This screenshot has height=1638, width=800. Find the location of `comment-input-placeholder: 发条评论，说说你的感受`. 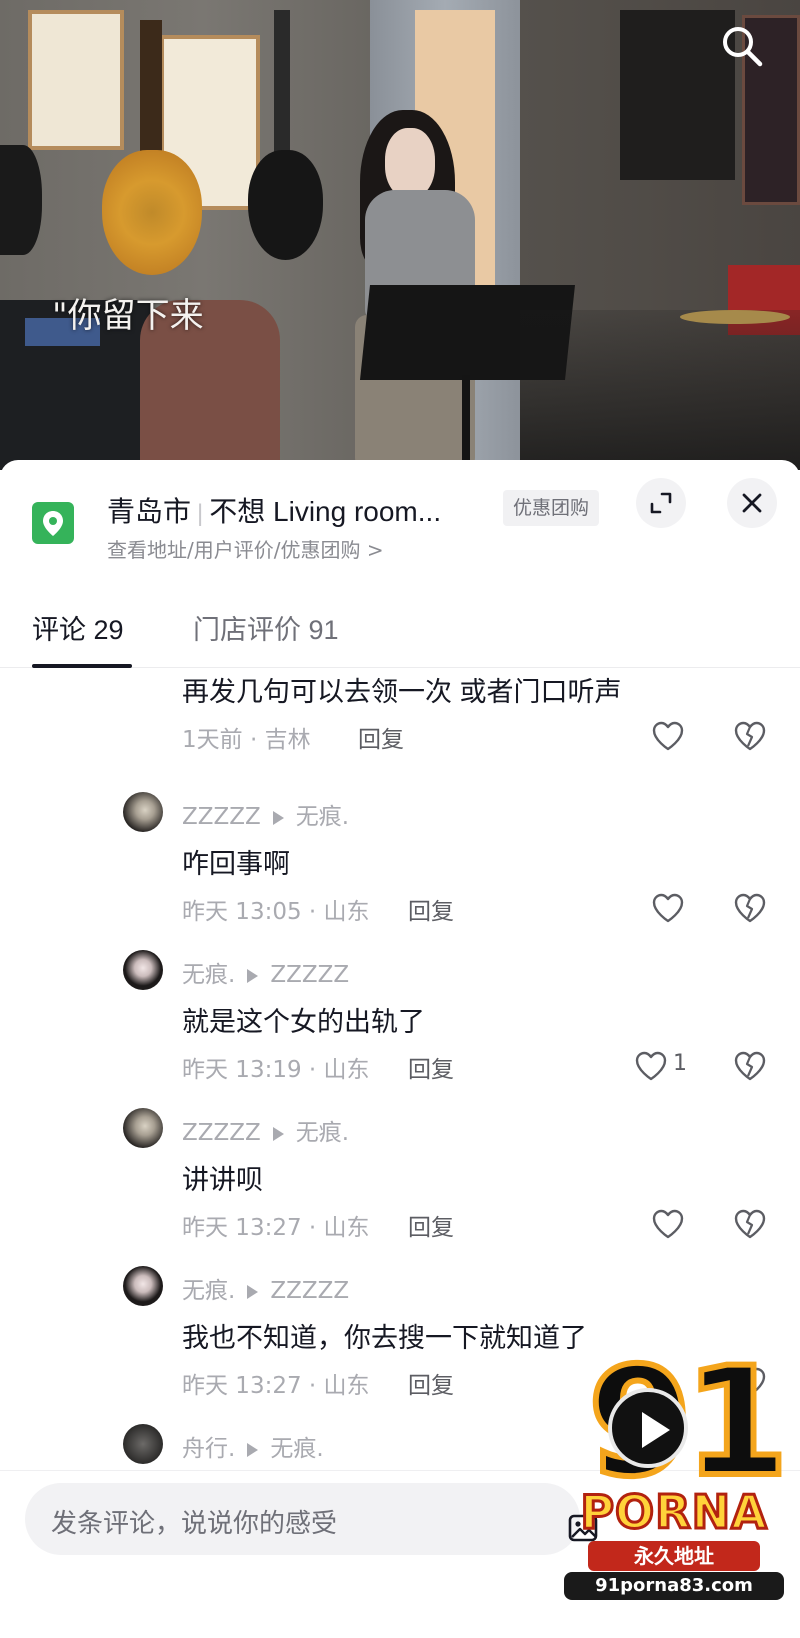

comment-input-placeholder: 发条评论，说说你的感受 is located at coordinates (194, 1524).